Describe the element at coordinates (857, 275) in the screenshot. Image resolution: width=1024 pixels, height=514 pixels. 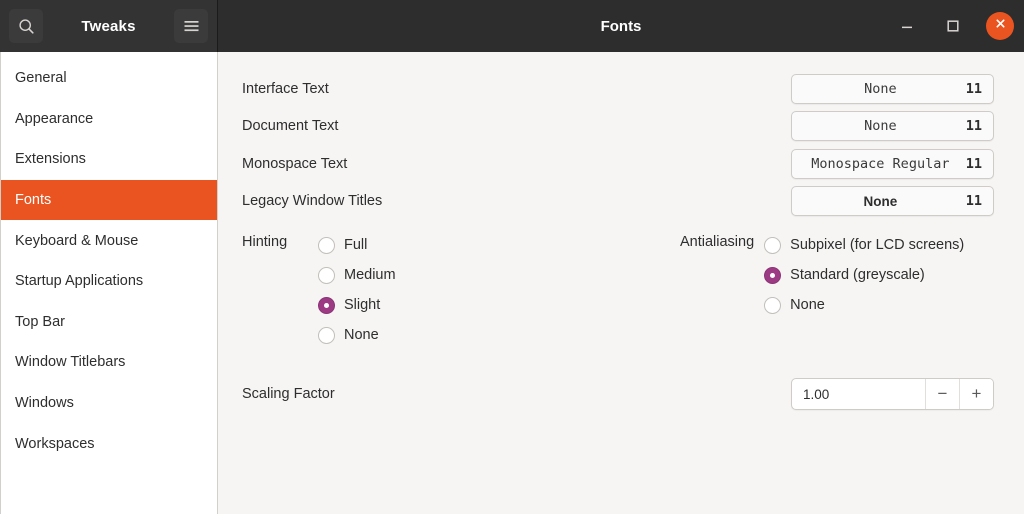
I see `antialiasing-option-label: Standard (greyscale)` at that location.